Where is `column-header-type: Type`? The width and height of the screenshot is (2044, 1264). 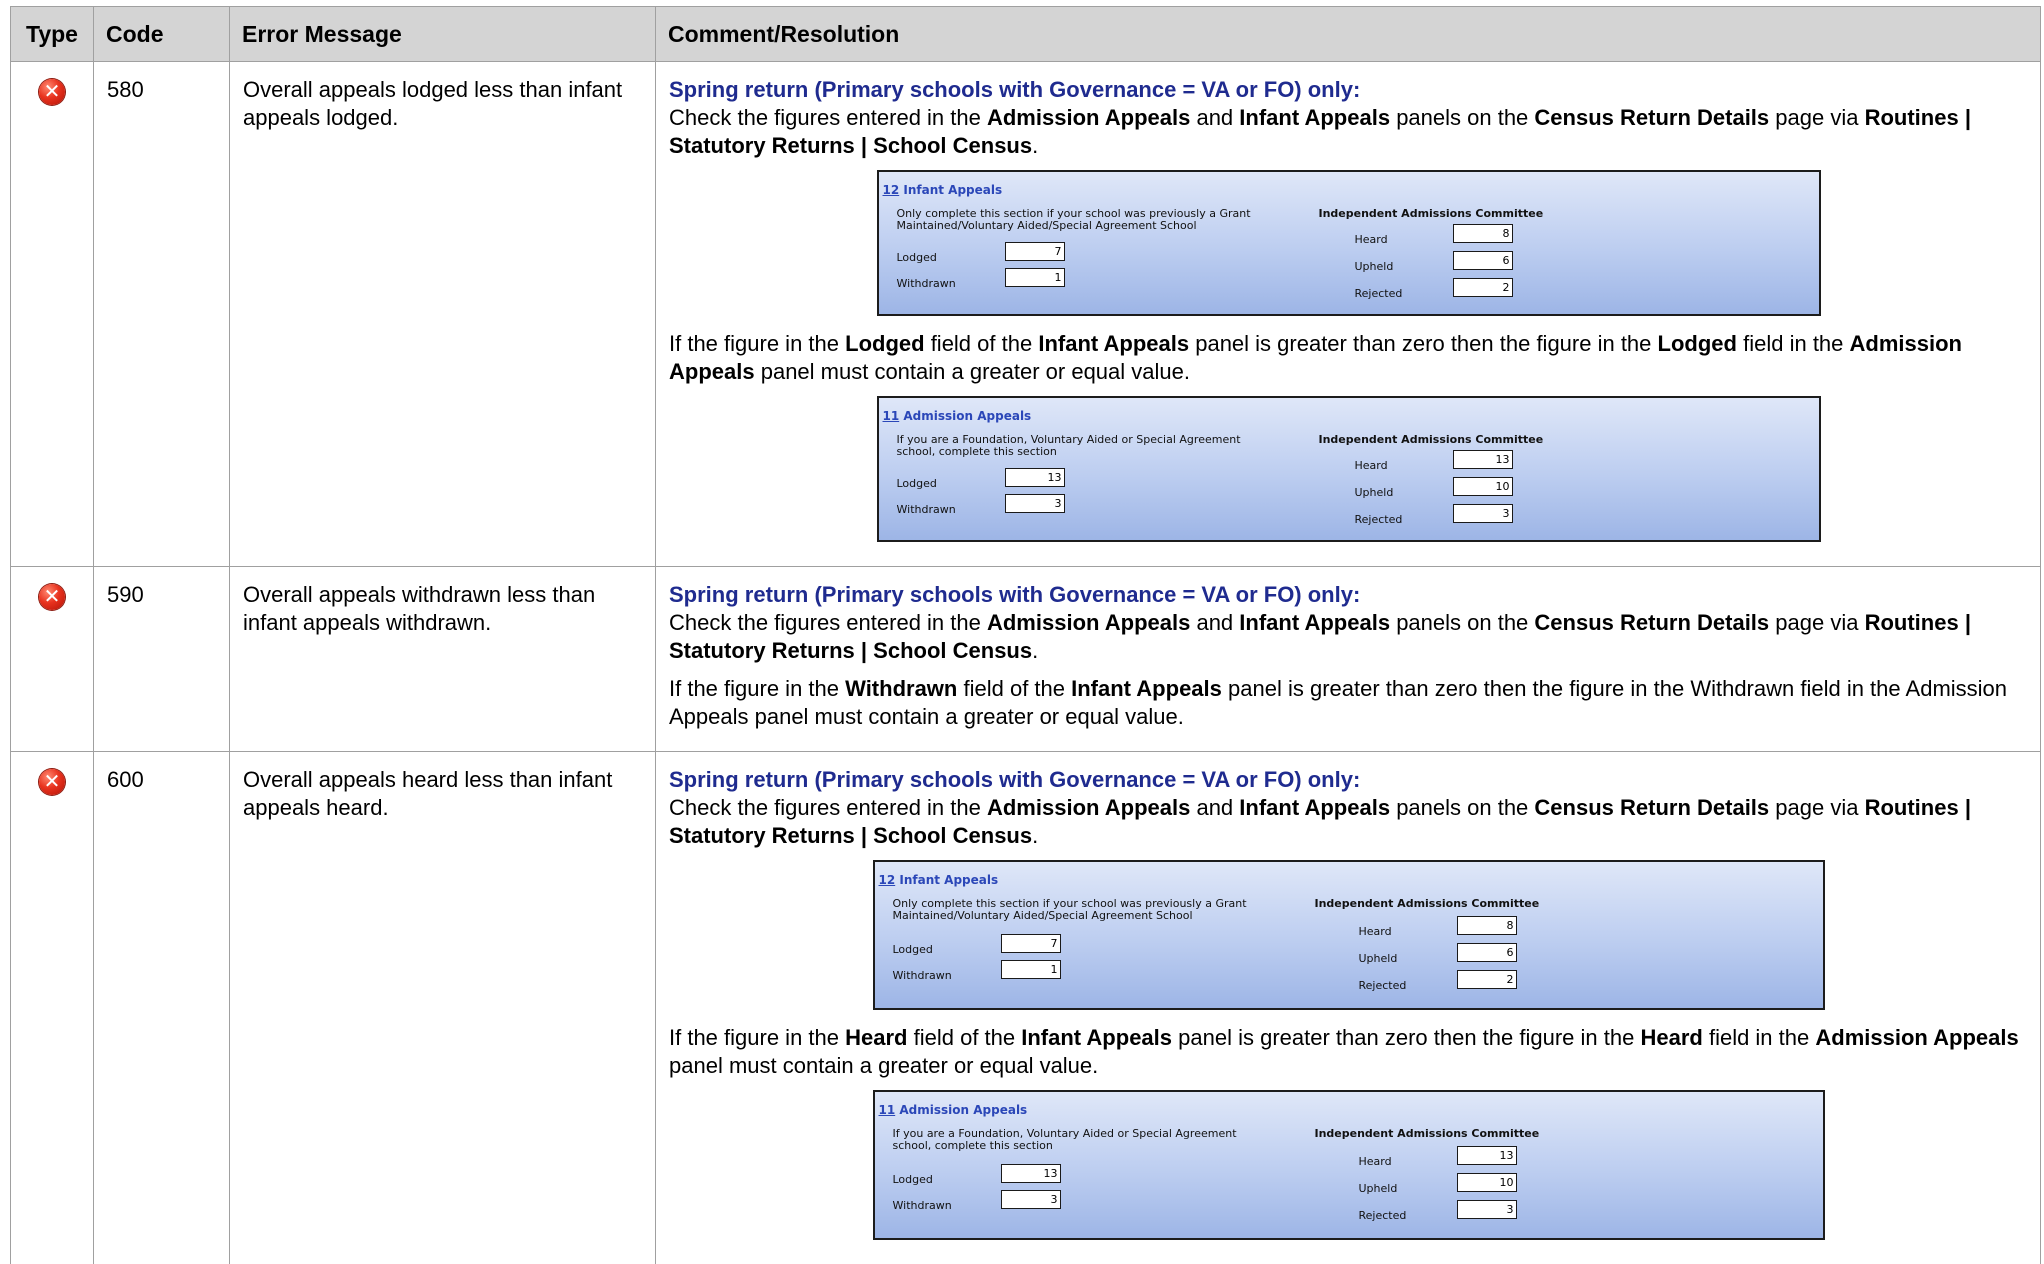
column-header-type: Type is located at coordinates (52, 34).